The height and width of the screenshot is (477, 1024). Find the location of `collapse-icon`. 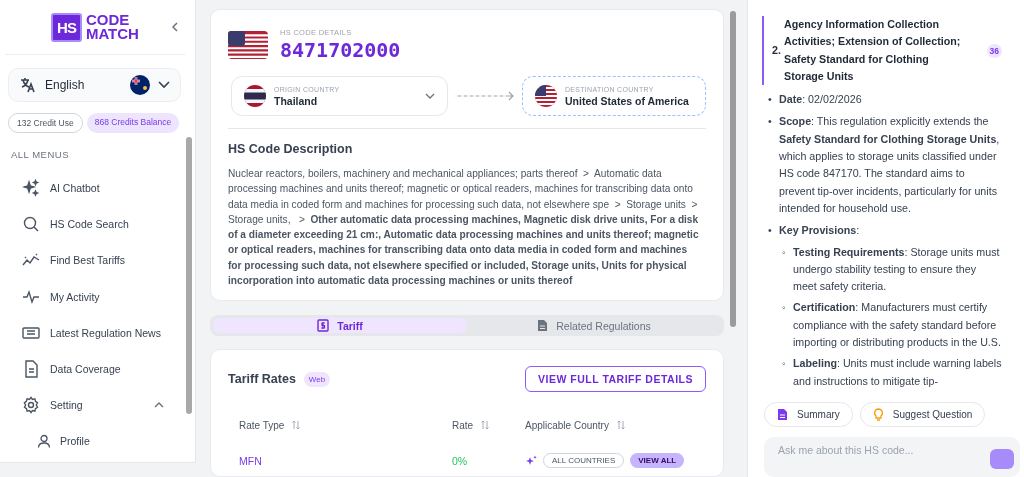

collapse-icon is located at coordinates (175, 27).